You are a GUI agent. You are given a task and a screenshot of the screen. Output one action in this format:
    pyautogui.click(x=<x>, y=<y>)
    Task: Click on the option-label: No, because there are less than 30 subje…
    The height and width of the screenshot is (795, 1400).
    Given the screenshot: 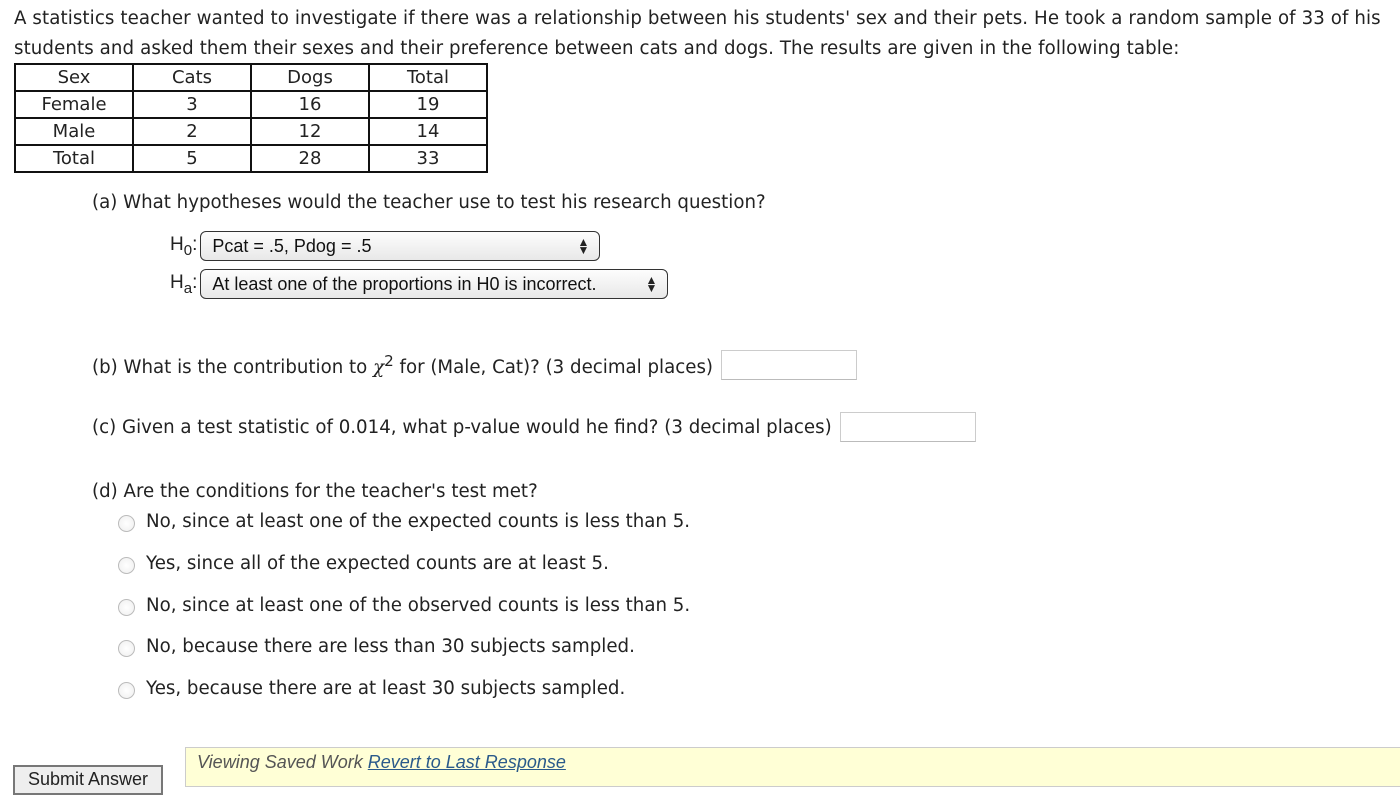 What is the action you would take?
    pyautogui.click(x=390, y=646)
    